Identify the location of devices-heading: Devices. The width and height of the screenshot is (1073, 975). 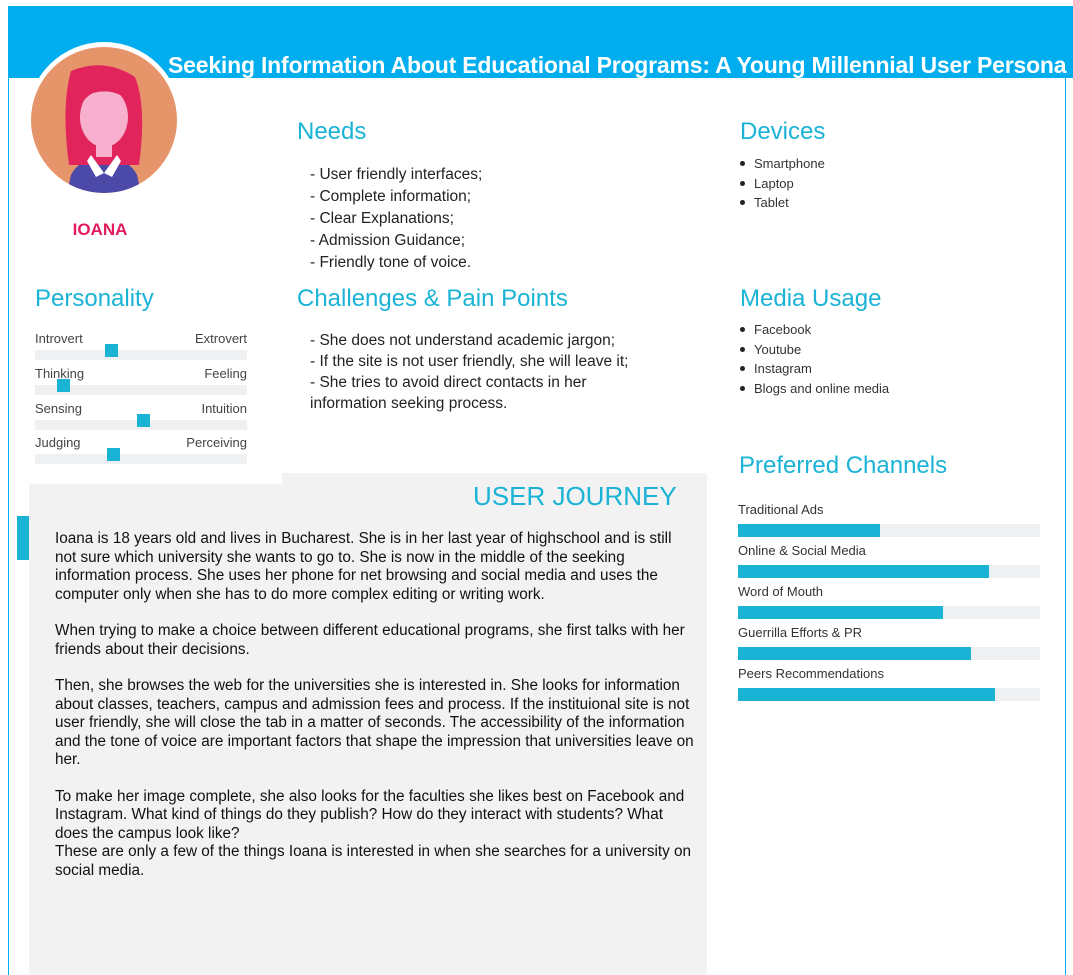
(783, 131).